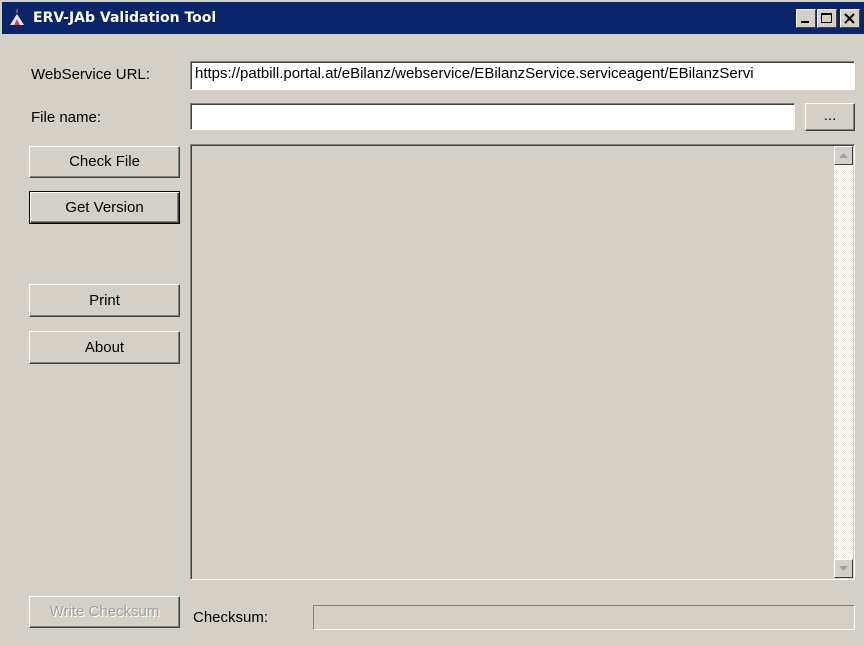 The image size is (864, 646). Describe the element at coordinates (843, 362) in the screenshot. I see `vertical-scrollbar` at that location.